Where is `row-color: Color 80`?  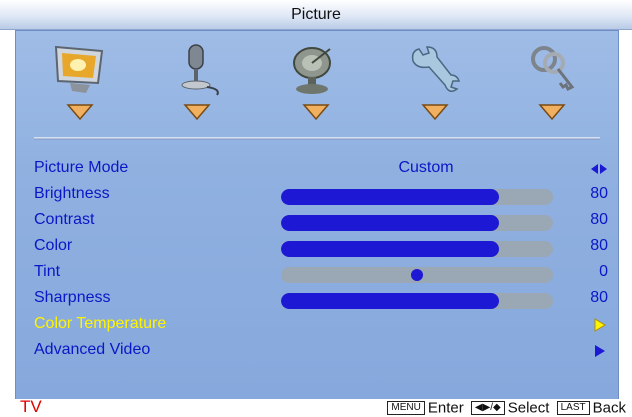 row-color: Color 80 is located at coordinates (317, 248).